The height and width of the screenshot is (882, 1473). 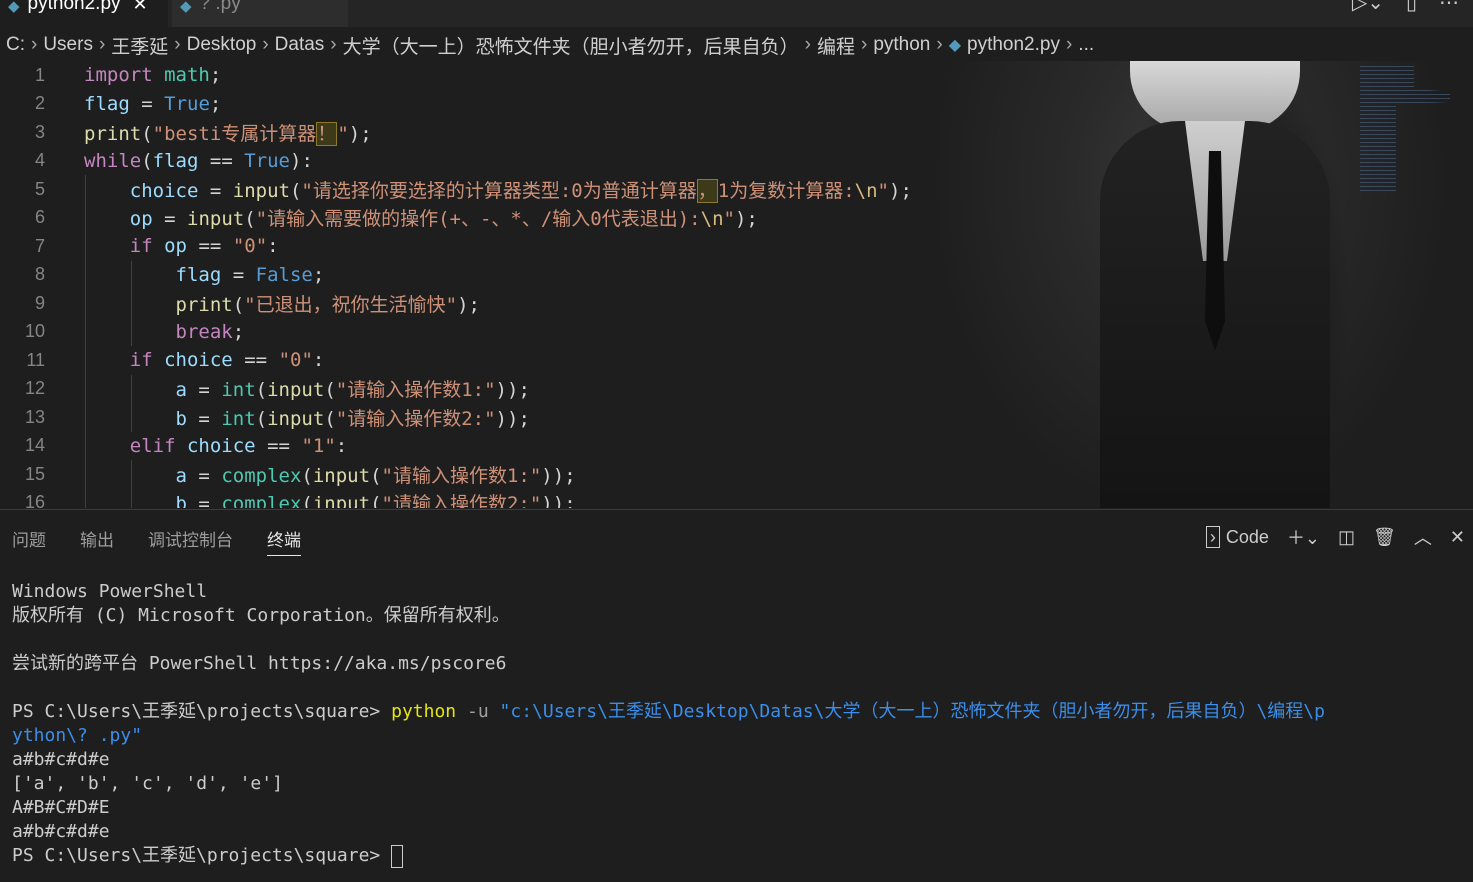 What do you see at coordinates (204, 246) in the screenshot?
I see `code-text: if op == "0":` at bounding box center [204, 246].